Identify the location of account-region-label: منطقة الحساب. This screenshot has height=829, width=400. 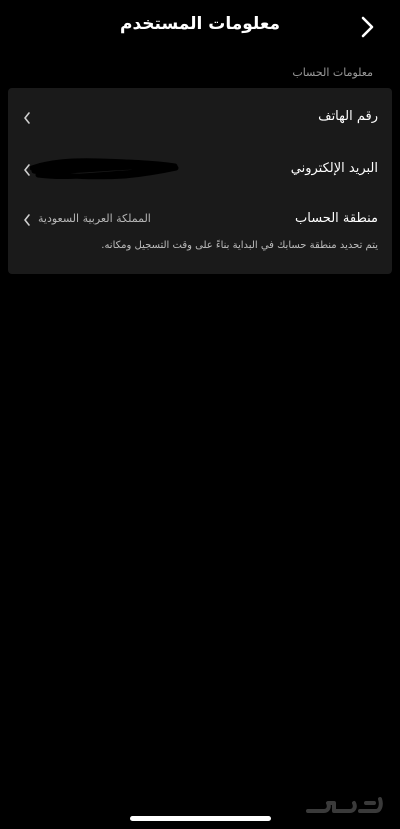
(336, 218).